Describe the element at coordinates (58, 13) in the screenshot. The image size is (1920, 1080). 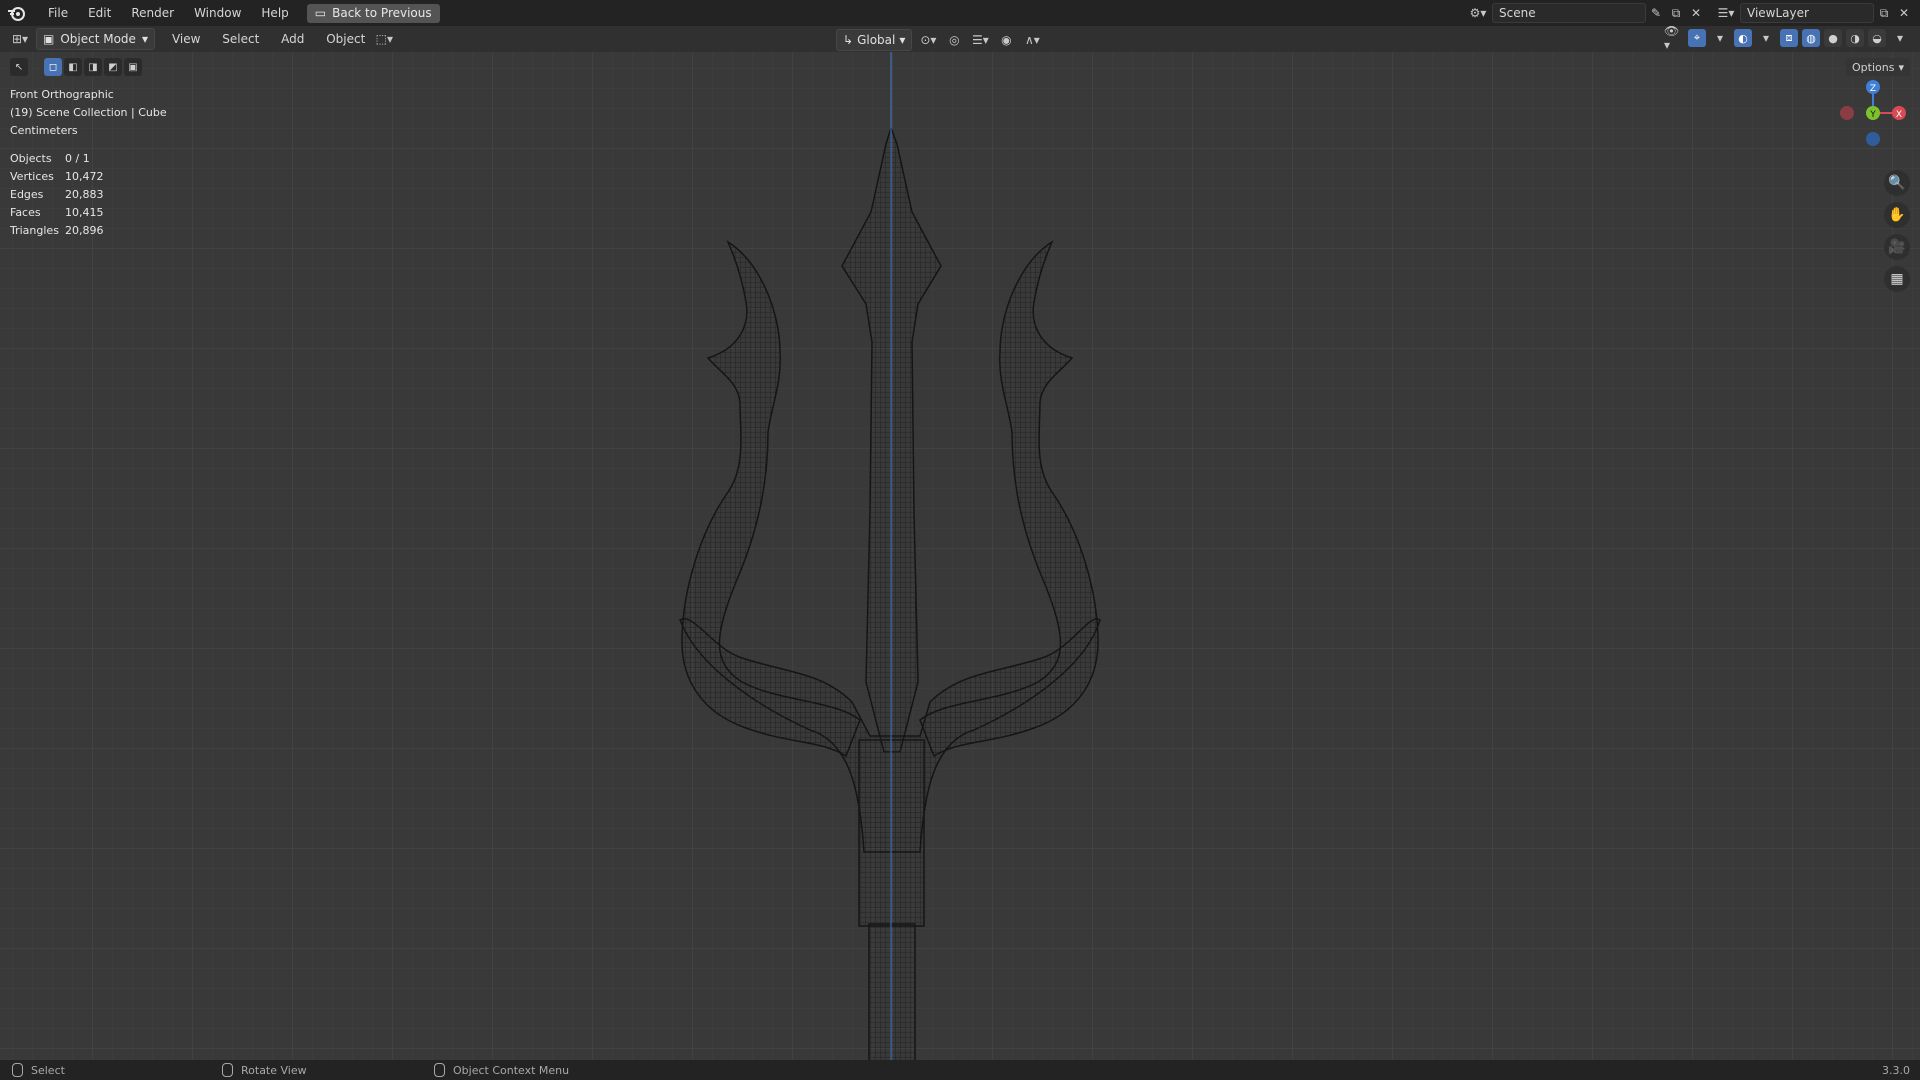
I see `menu-file: File` at that location.